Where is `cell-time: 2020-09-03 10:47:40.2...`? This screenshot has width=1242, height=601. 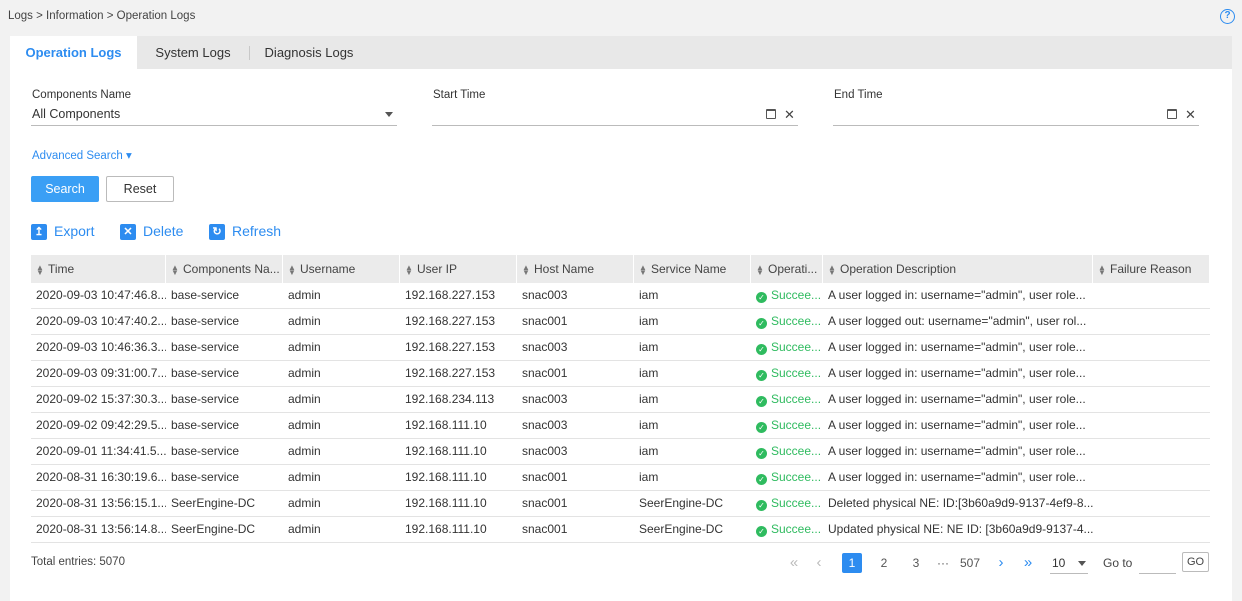 cell-time: 2020-09-03 10:47:40.2... is located at coordinates (101, 321).